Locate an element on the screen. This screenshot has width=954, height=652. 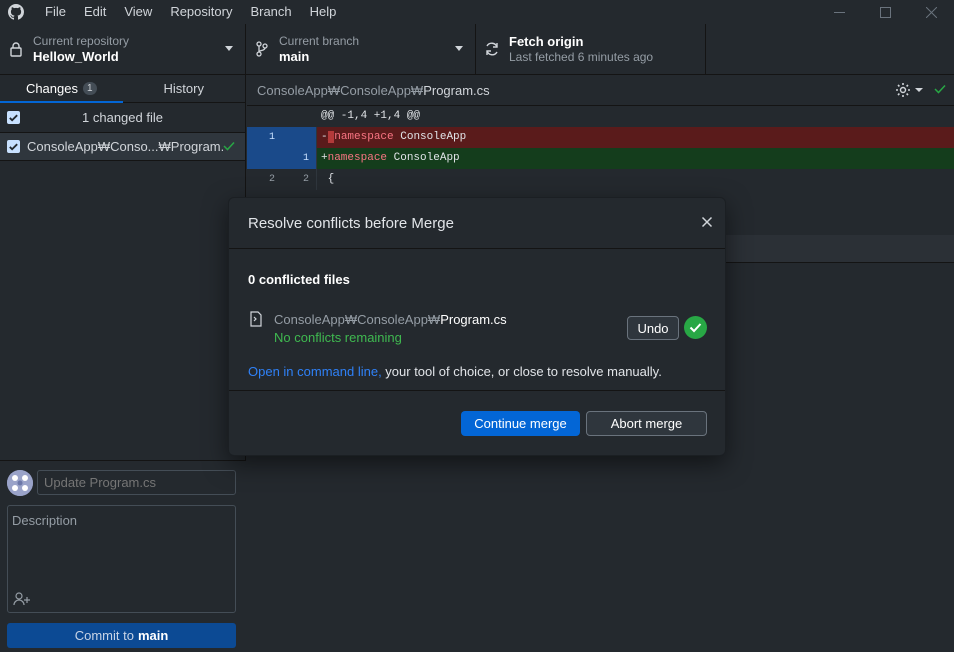
diff-line-added: 1 +namespace ConsoleApp is located at coordinates (600, 158).